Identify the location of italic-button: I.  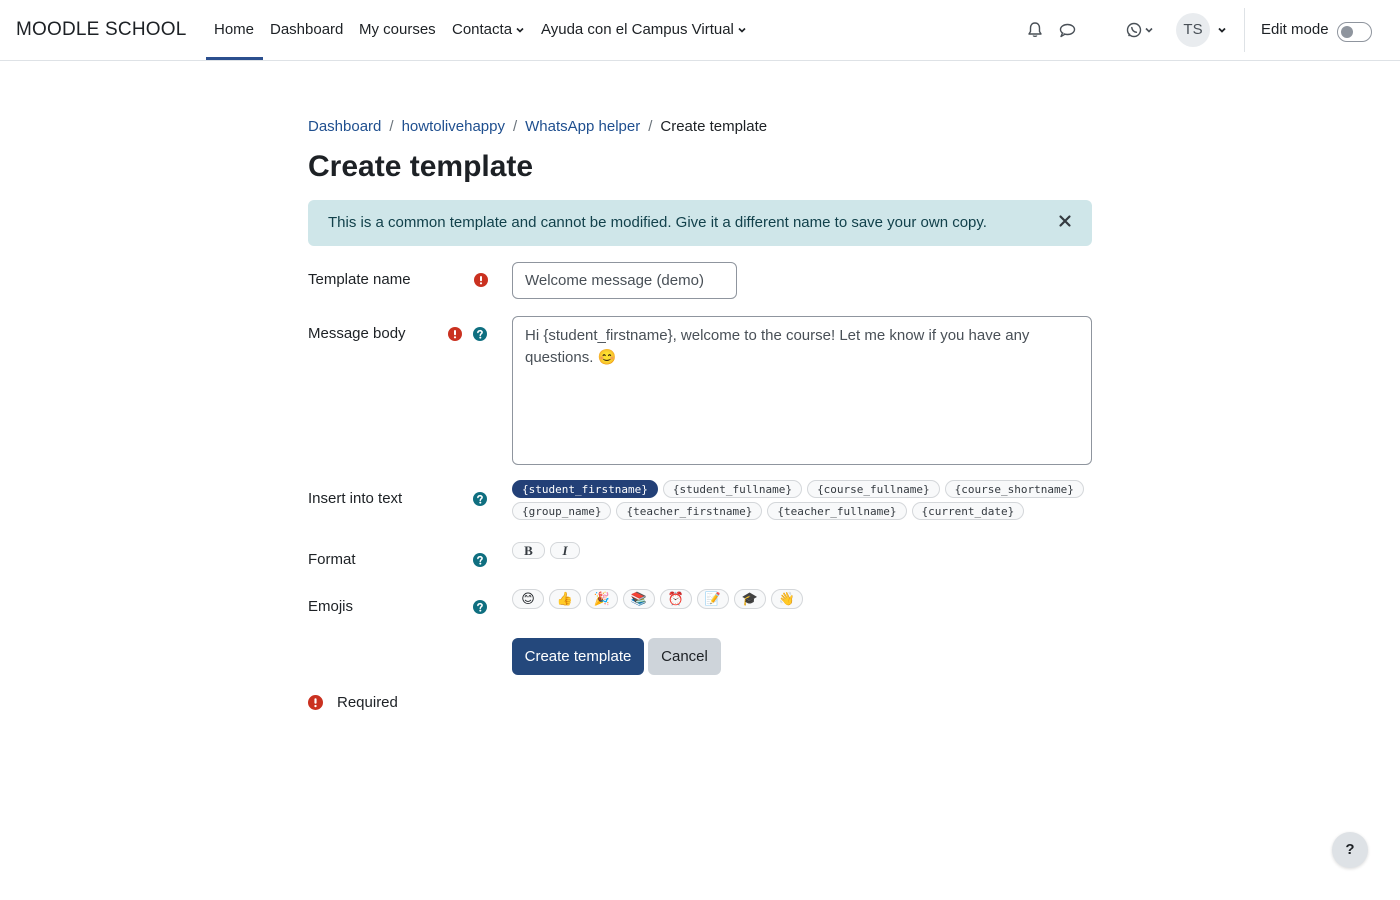
(565, 550).